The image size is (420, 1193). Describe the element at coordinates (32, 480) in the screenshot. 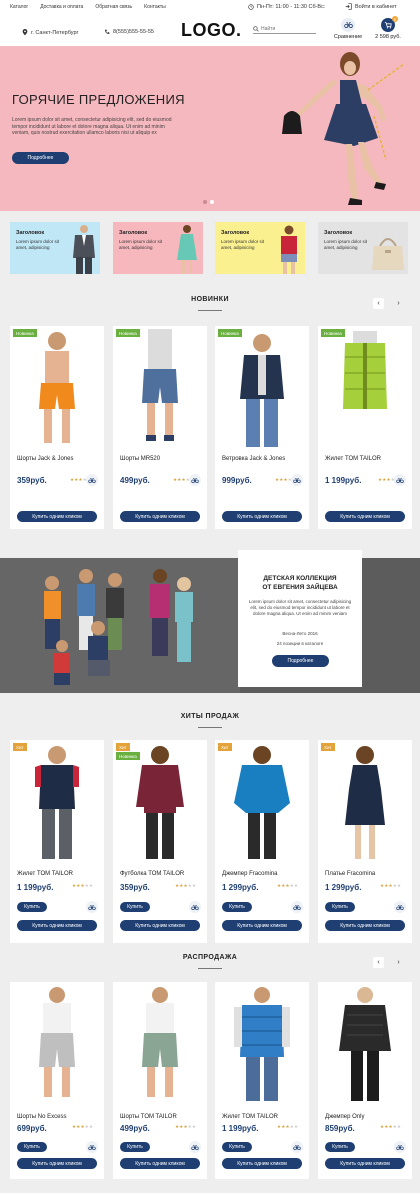

I see `product-price: 359руб.` at that location.